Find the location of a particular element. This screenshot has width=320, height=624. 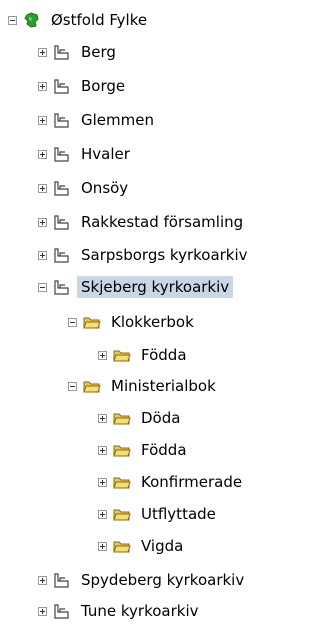

tree-node-ostfold-fylke: Østfold Fylke is located at coordinates (79, 20).